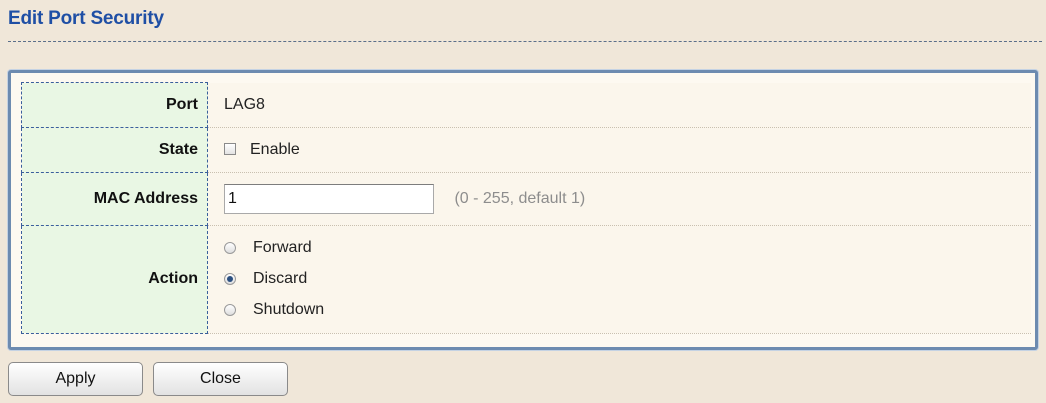 The width and height of the screenshot is (1046, 403). What do you see at coordinates (230, 149) in the screenshot?
I see `state-enable-checkbox` at bounding box center [230, 149].